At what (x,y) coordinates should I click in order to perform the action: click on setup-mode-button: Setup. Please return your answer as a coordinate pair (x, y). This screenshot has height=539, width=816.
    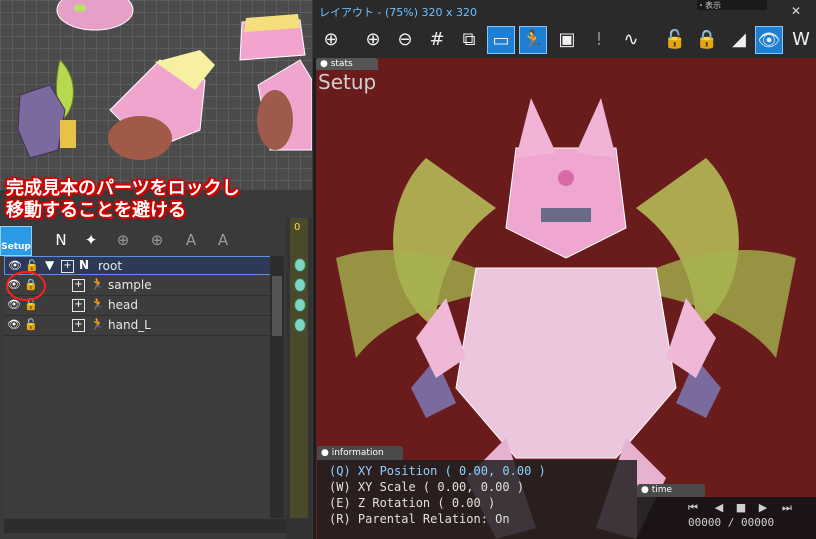
    Looking at the image, I should click on (16, 241).